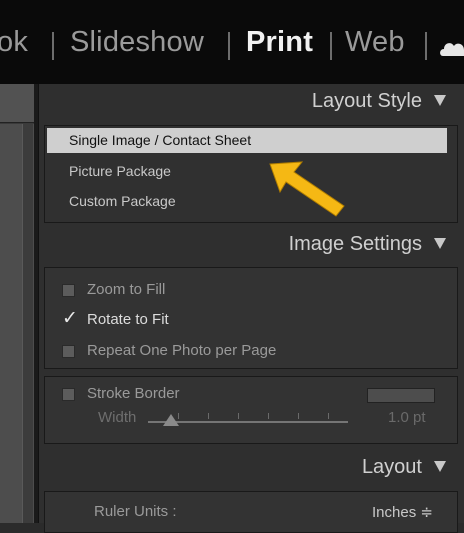 The image size is (464, 533). What do you see at coordinates (122, 201) in the screenshot?
I see `layout-style-item-label: Custom Package` at bounding box center [122, 201].